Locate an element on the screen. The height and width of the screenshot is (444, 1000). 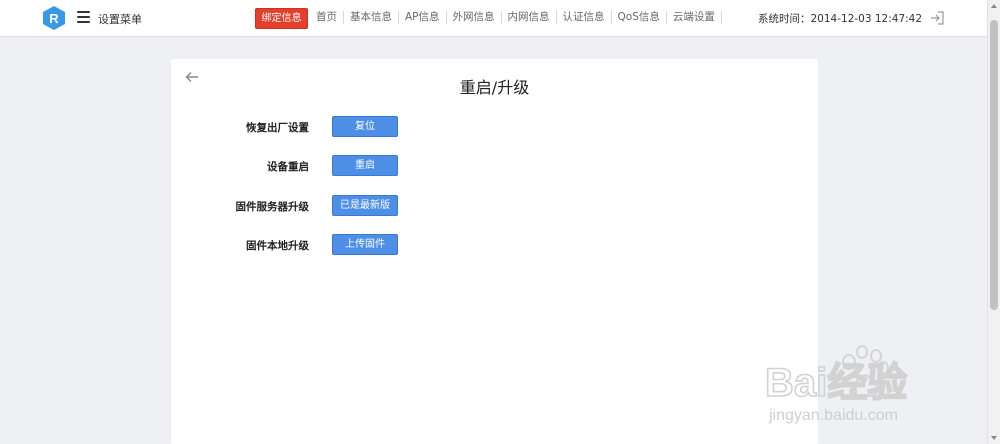
device-restart-label: 设备重启 is located at coordinates (288, 167).